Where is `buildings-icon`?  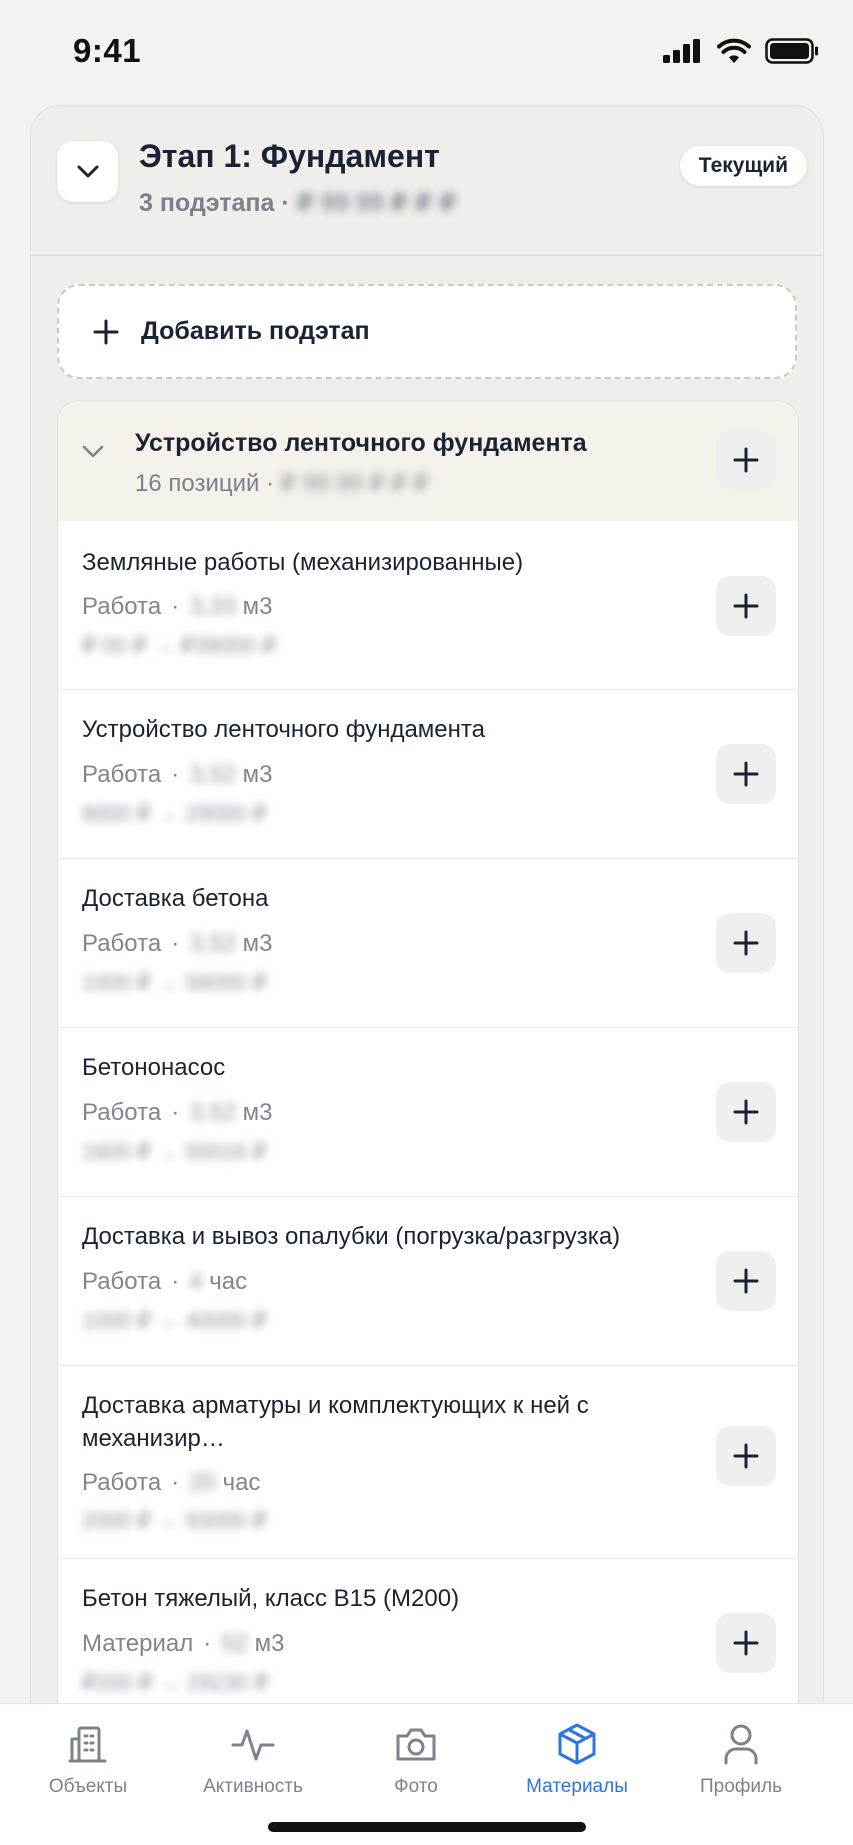 buildings-icon is located at coordinates (87, 1744).